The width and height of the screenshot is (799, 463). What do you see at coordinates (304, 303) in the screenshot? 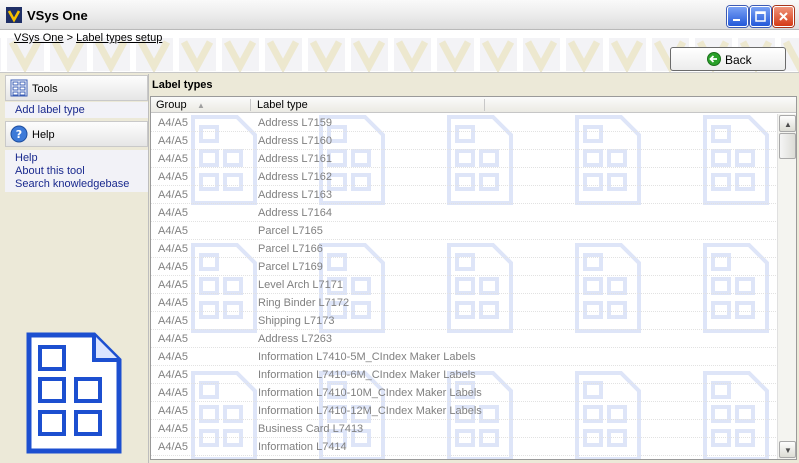
I see `cell-label-type: Ring Binder L7172` at bounding box center [304, 303].